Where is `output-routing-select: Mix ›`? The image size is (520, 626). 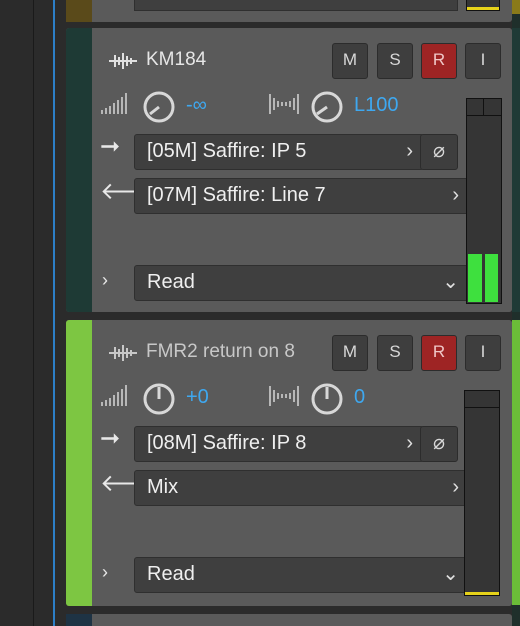
output-routing-select: Mix › is located at coordinates (302, 488).